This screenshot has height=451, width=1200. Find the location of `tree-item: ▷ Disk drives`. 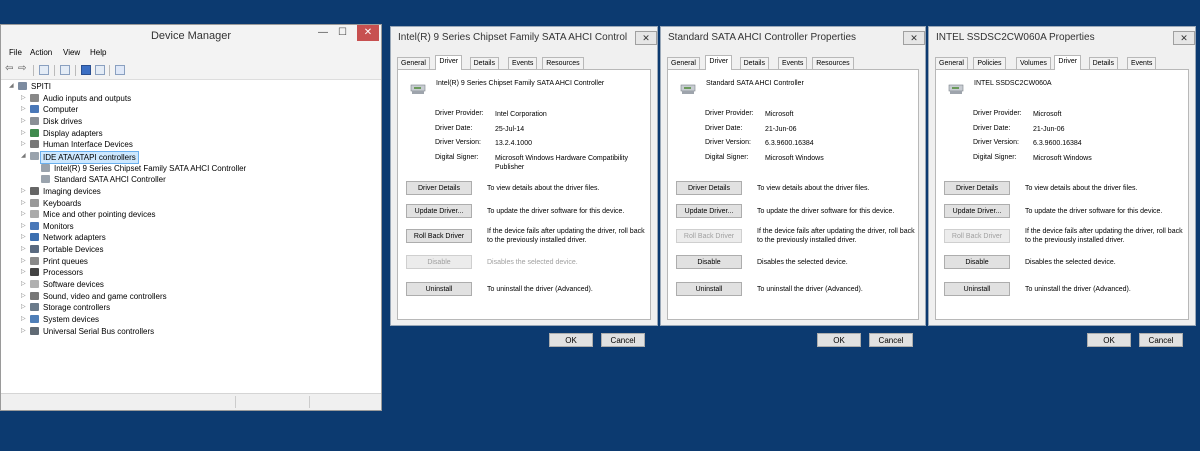

tree-item: ▷ Disk drives is located at coordinates (201, 121).